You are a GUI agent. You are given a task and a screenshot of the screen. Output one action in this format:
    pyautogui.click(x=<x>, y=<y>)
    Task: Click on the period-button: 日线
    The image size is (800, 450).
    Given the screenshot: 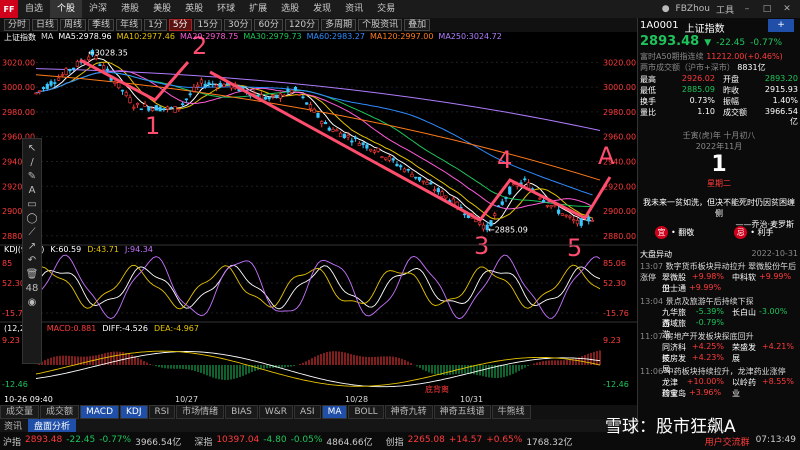 What is the action you would take?
    pyautogui.click(x=45, y=25)
    